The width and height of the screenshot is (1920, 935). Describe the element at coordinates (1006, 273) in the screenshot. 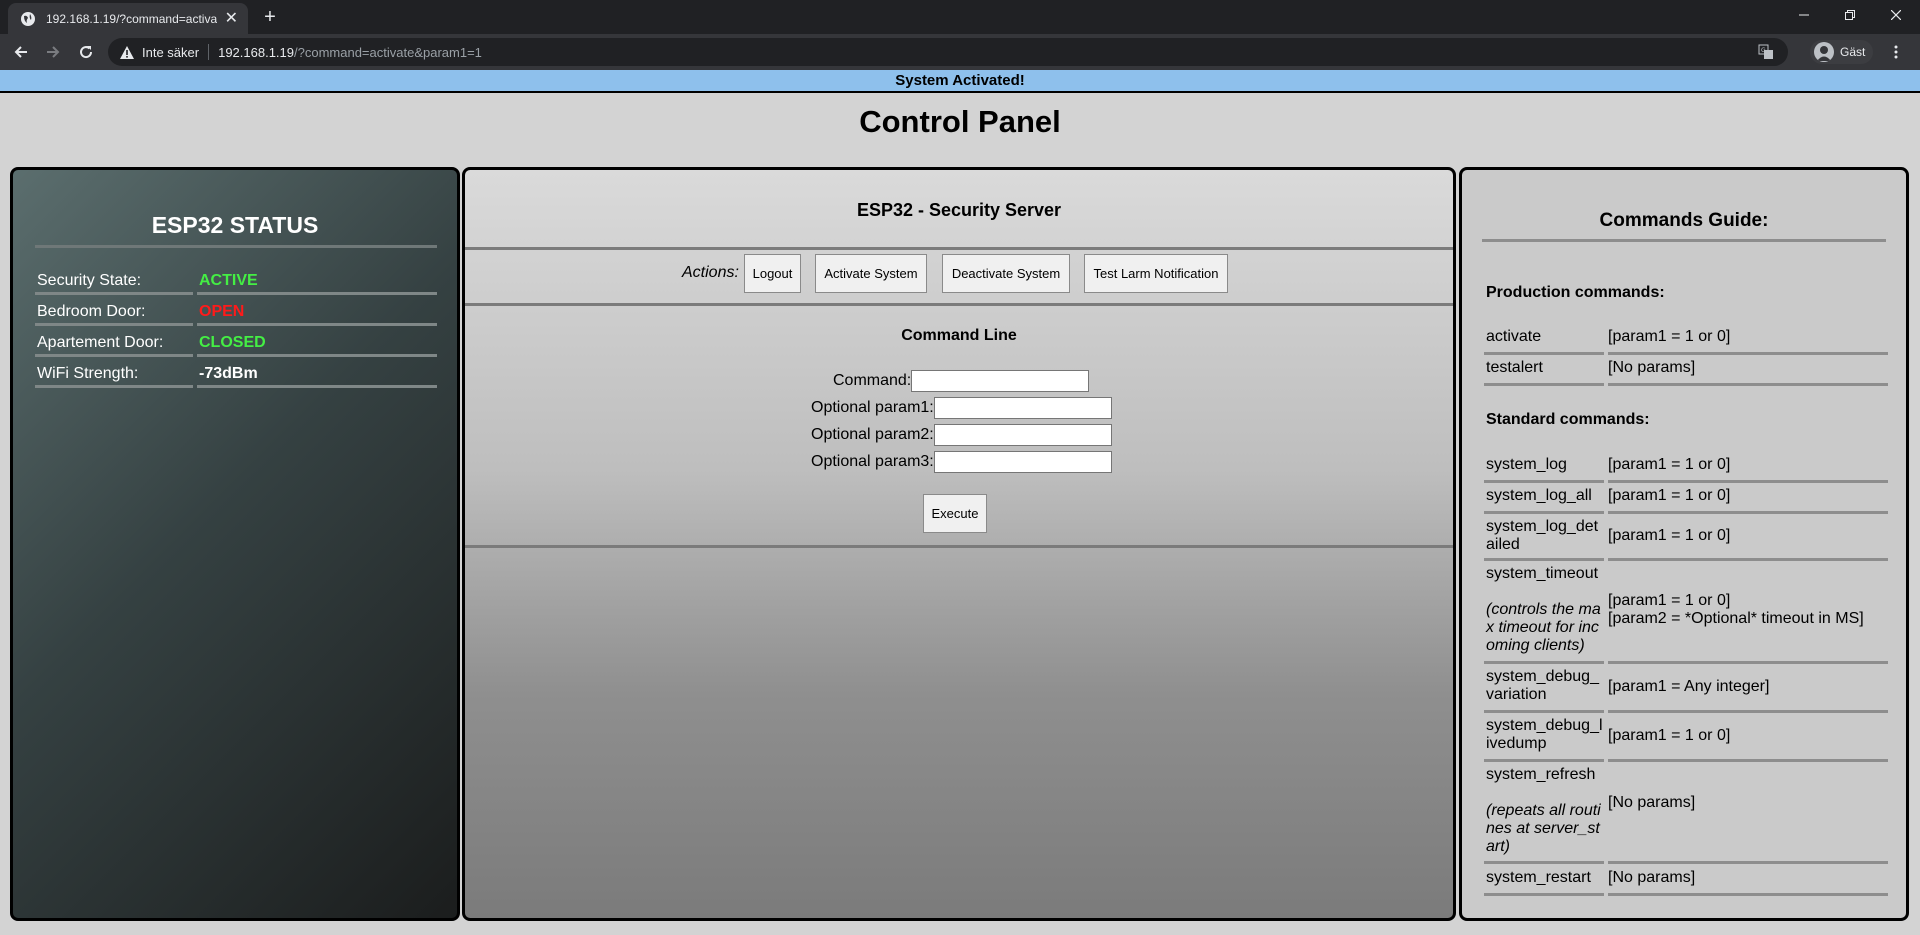

I see `deactivate-system-button: Deactivate System` at that location.